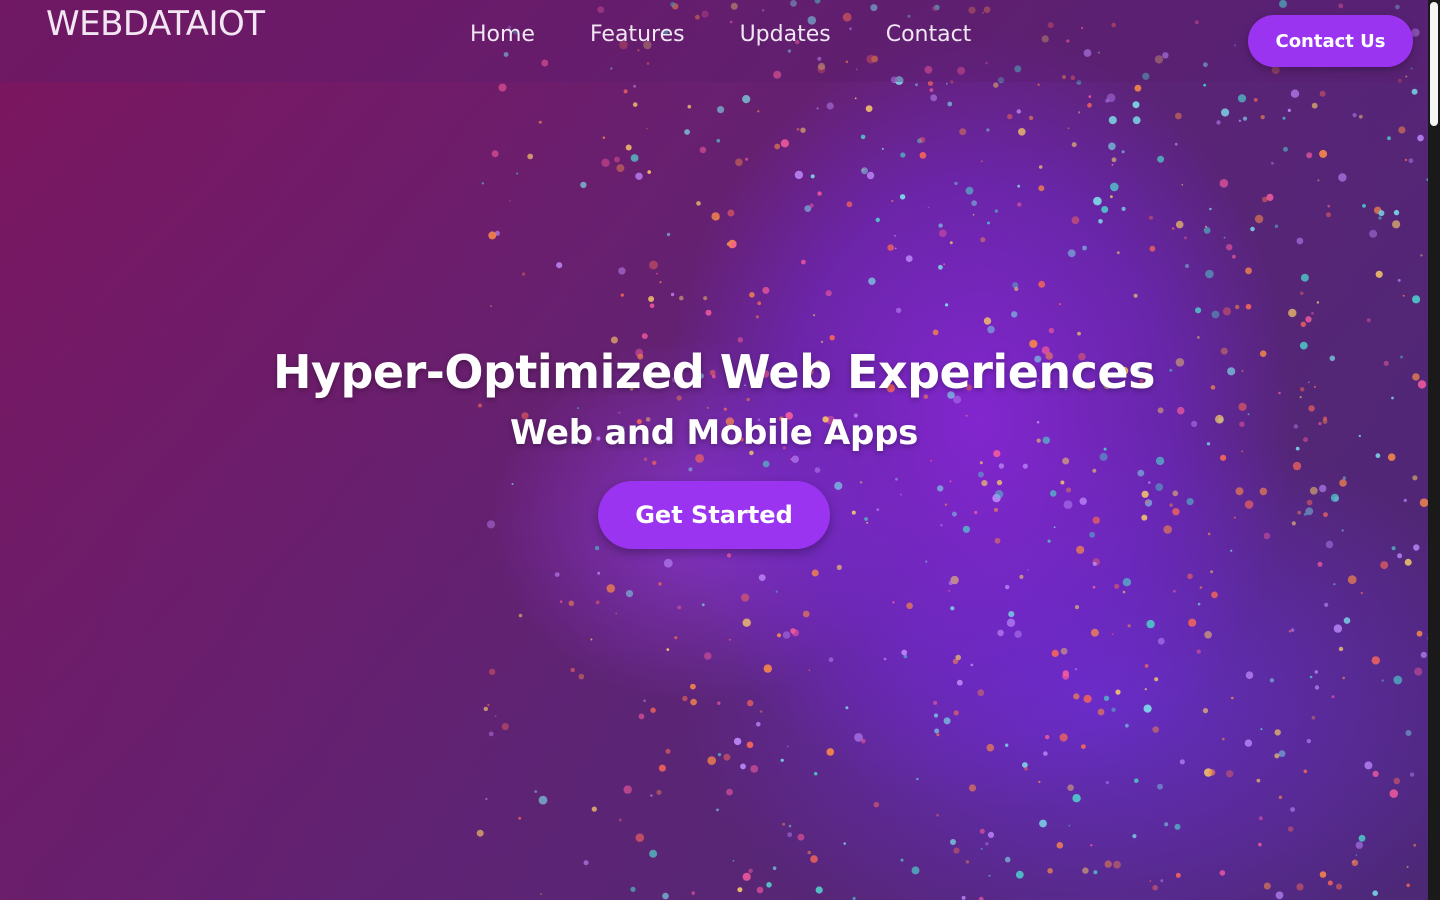 The image size is (1440, 900). What do you see at coordinates (714, 372) in the screenshot?
I see `hero-title: Hyper-Optimized Web Experiences` at bounding box center [714, 372].